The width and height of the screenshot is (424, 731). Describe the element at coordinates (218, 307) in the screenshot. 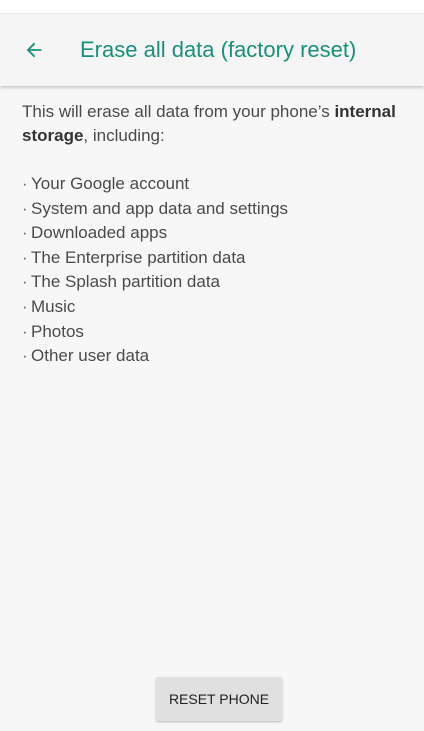

I see `list-item: · Music` at that location.